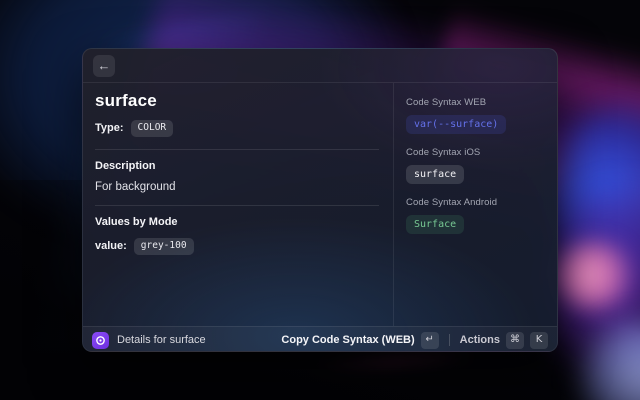  What do you see at coordinates (446, 102) in the screenshot?
I see `code-syntax-web-label: Code Syntax WEB` at bounding box center [446, 102].